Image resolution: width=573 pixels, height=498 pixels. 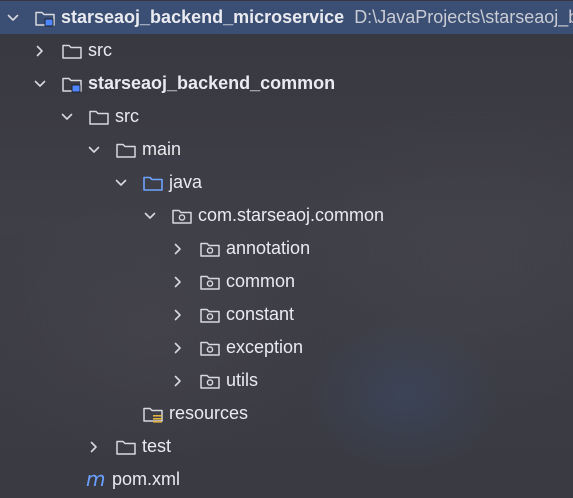 I want to click on tree-item-exception: exception, so click(x=286, y=347).